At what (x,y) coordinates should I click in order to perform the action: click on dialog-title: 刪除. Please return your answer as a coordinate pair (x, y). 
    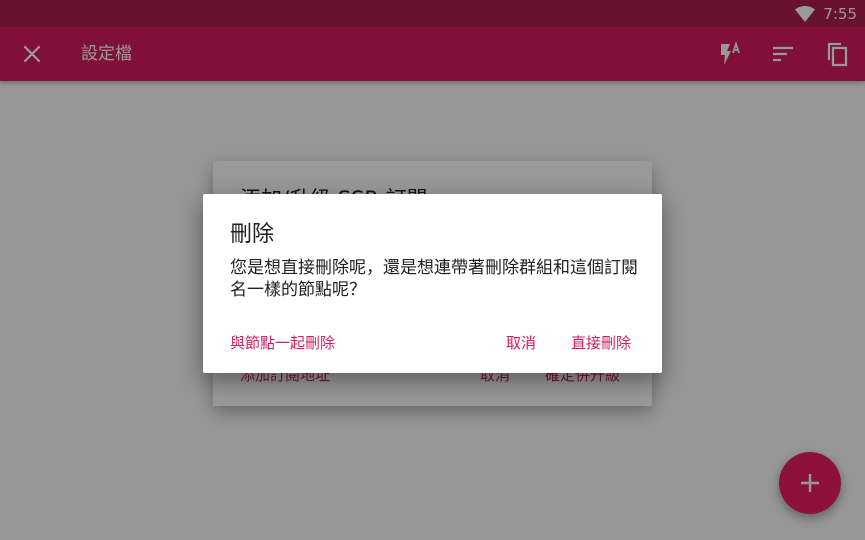
    Looking at the image, I should click on (252, 234).